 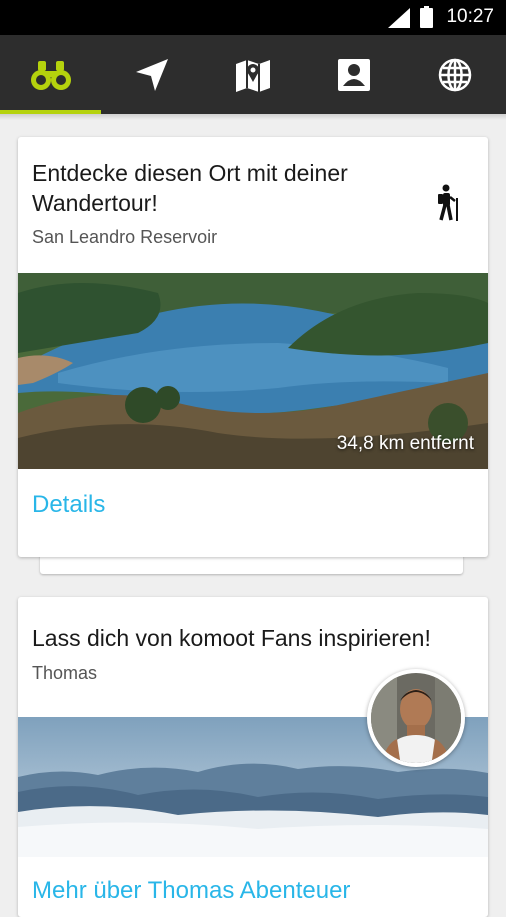 I want to click on profile-icon, so click(x=353, y=74).